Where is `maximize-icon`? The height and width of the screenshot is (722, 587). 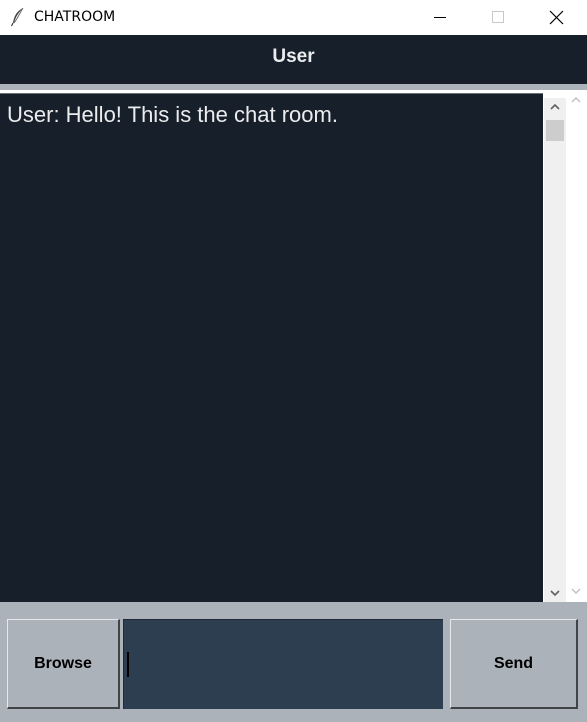 maximize-icon is located at coordinates (498, 17).